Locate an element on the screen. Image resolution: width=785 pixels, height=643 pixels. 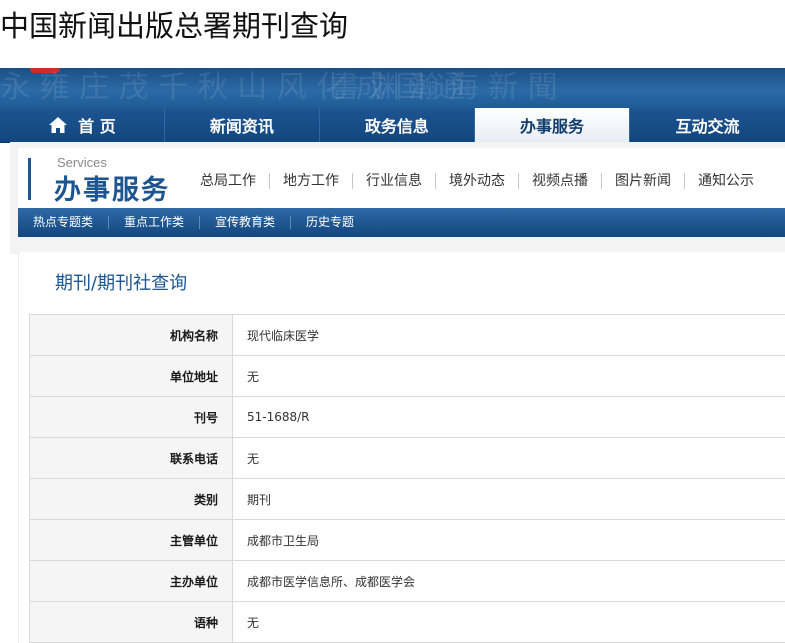
field-value: 现代临床医学 is located at coordinates (508, 335).